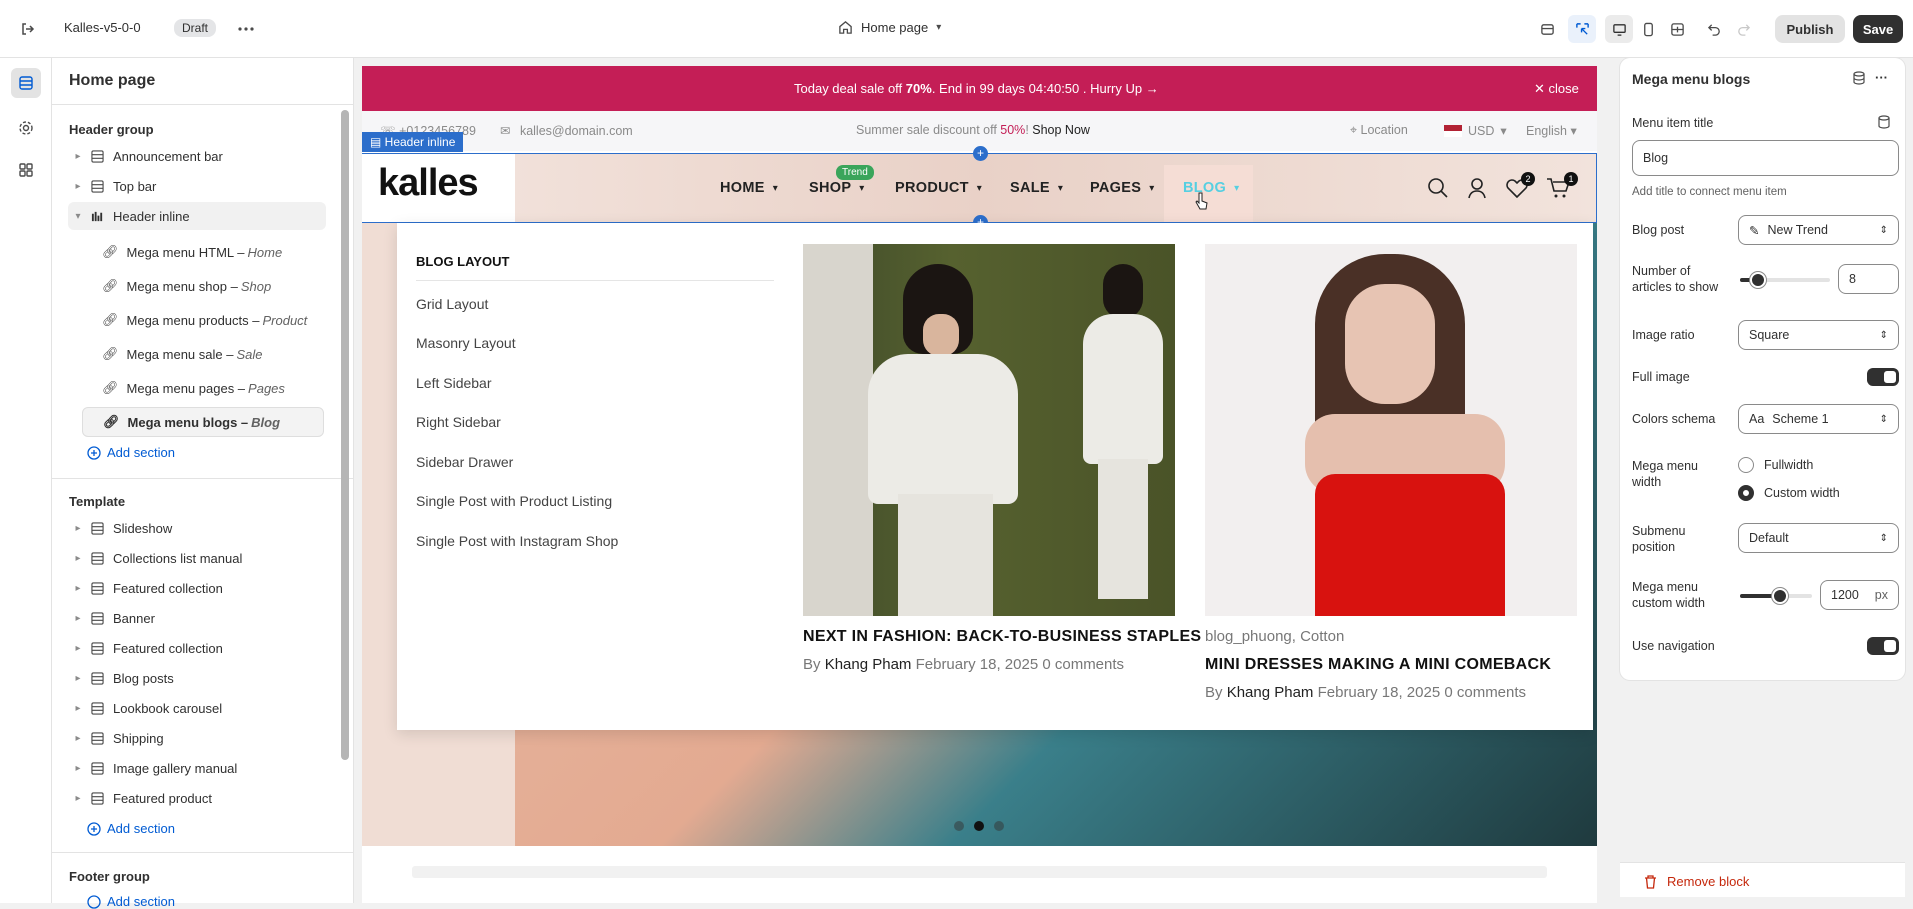 The width and height of the screenshot is (1913, 909). I want to click on section-announcement-bar: ▸ Announcement bar, so click(211, 156).